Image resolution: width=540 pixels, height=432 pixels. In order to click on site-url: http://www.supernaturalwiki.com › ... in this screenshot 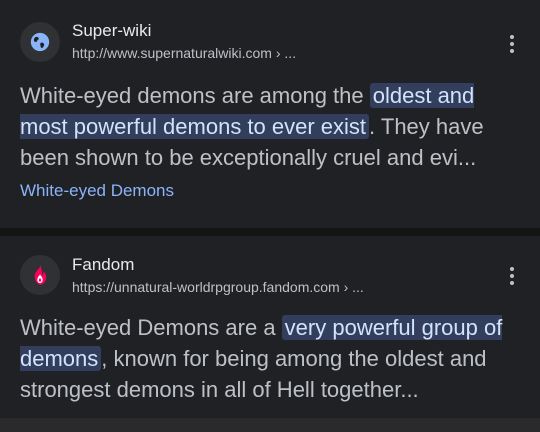, I will do `click(184, 53)`.